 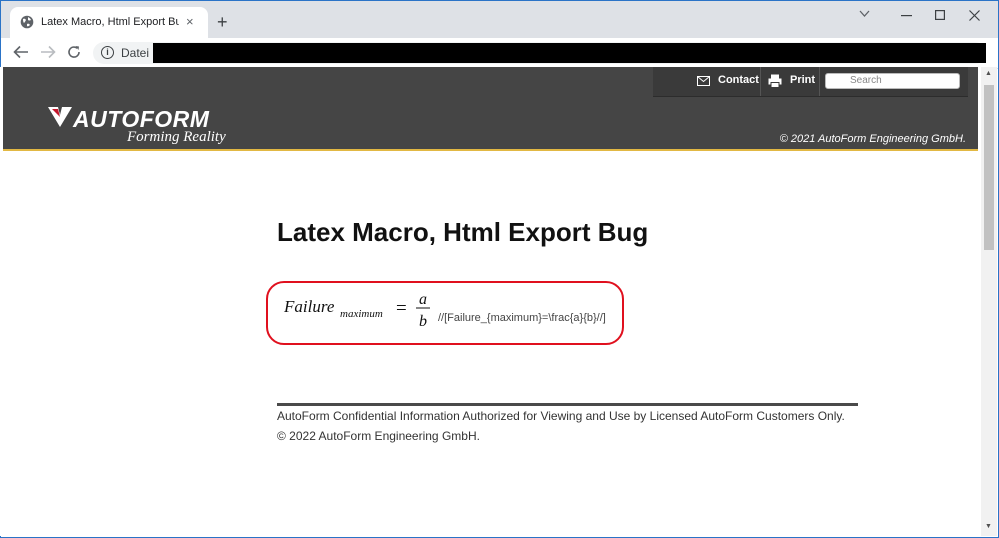 I want to click on maximize-icon, so click(x=940, y=15).